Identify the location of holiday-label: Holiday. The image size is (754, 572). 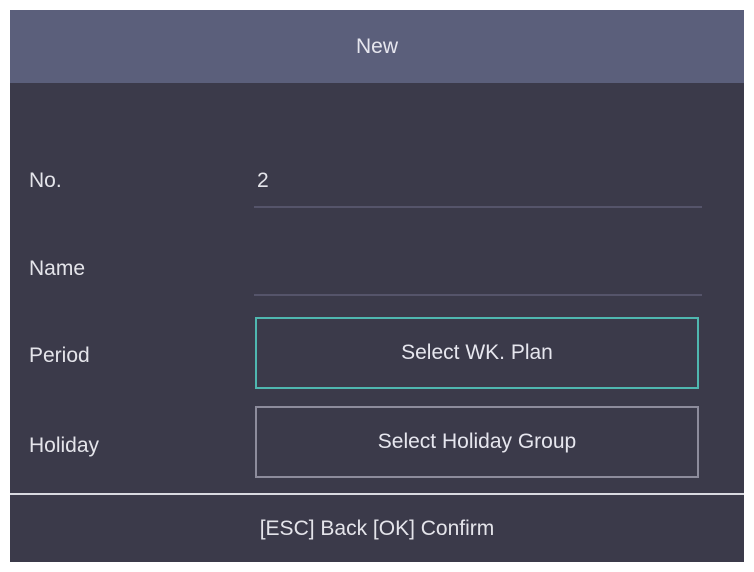
(64, 445).